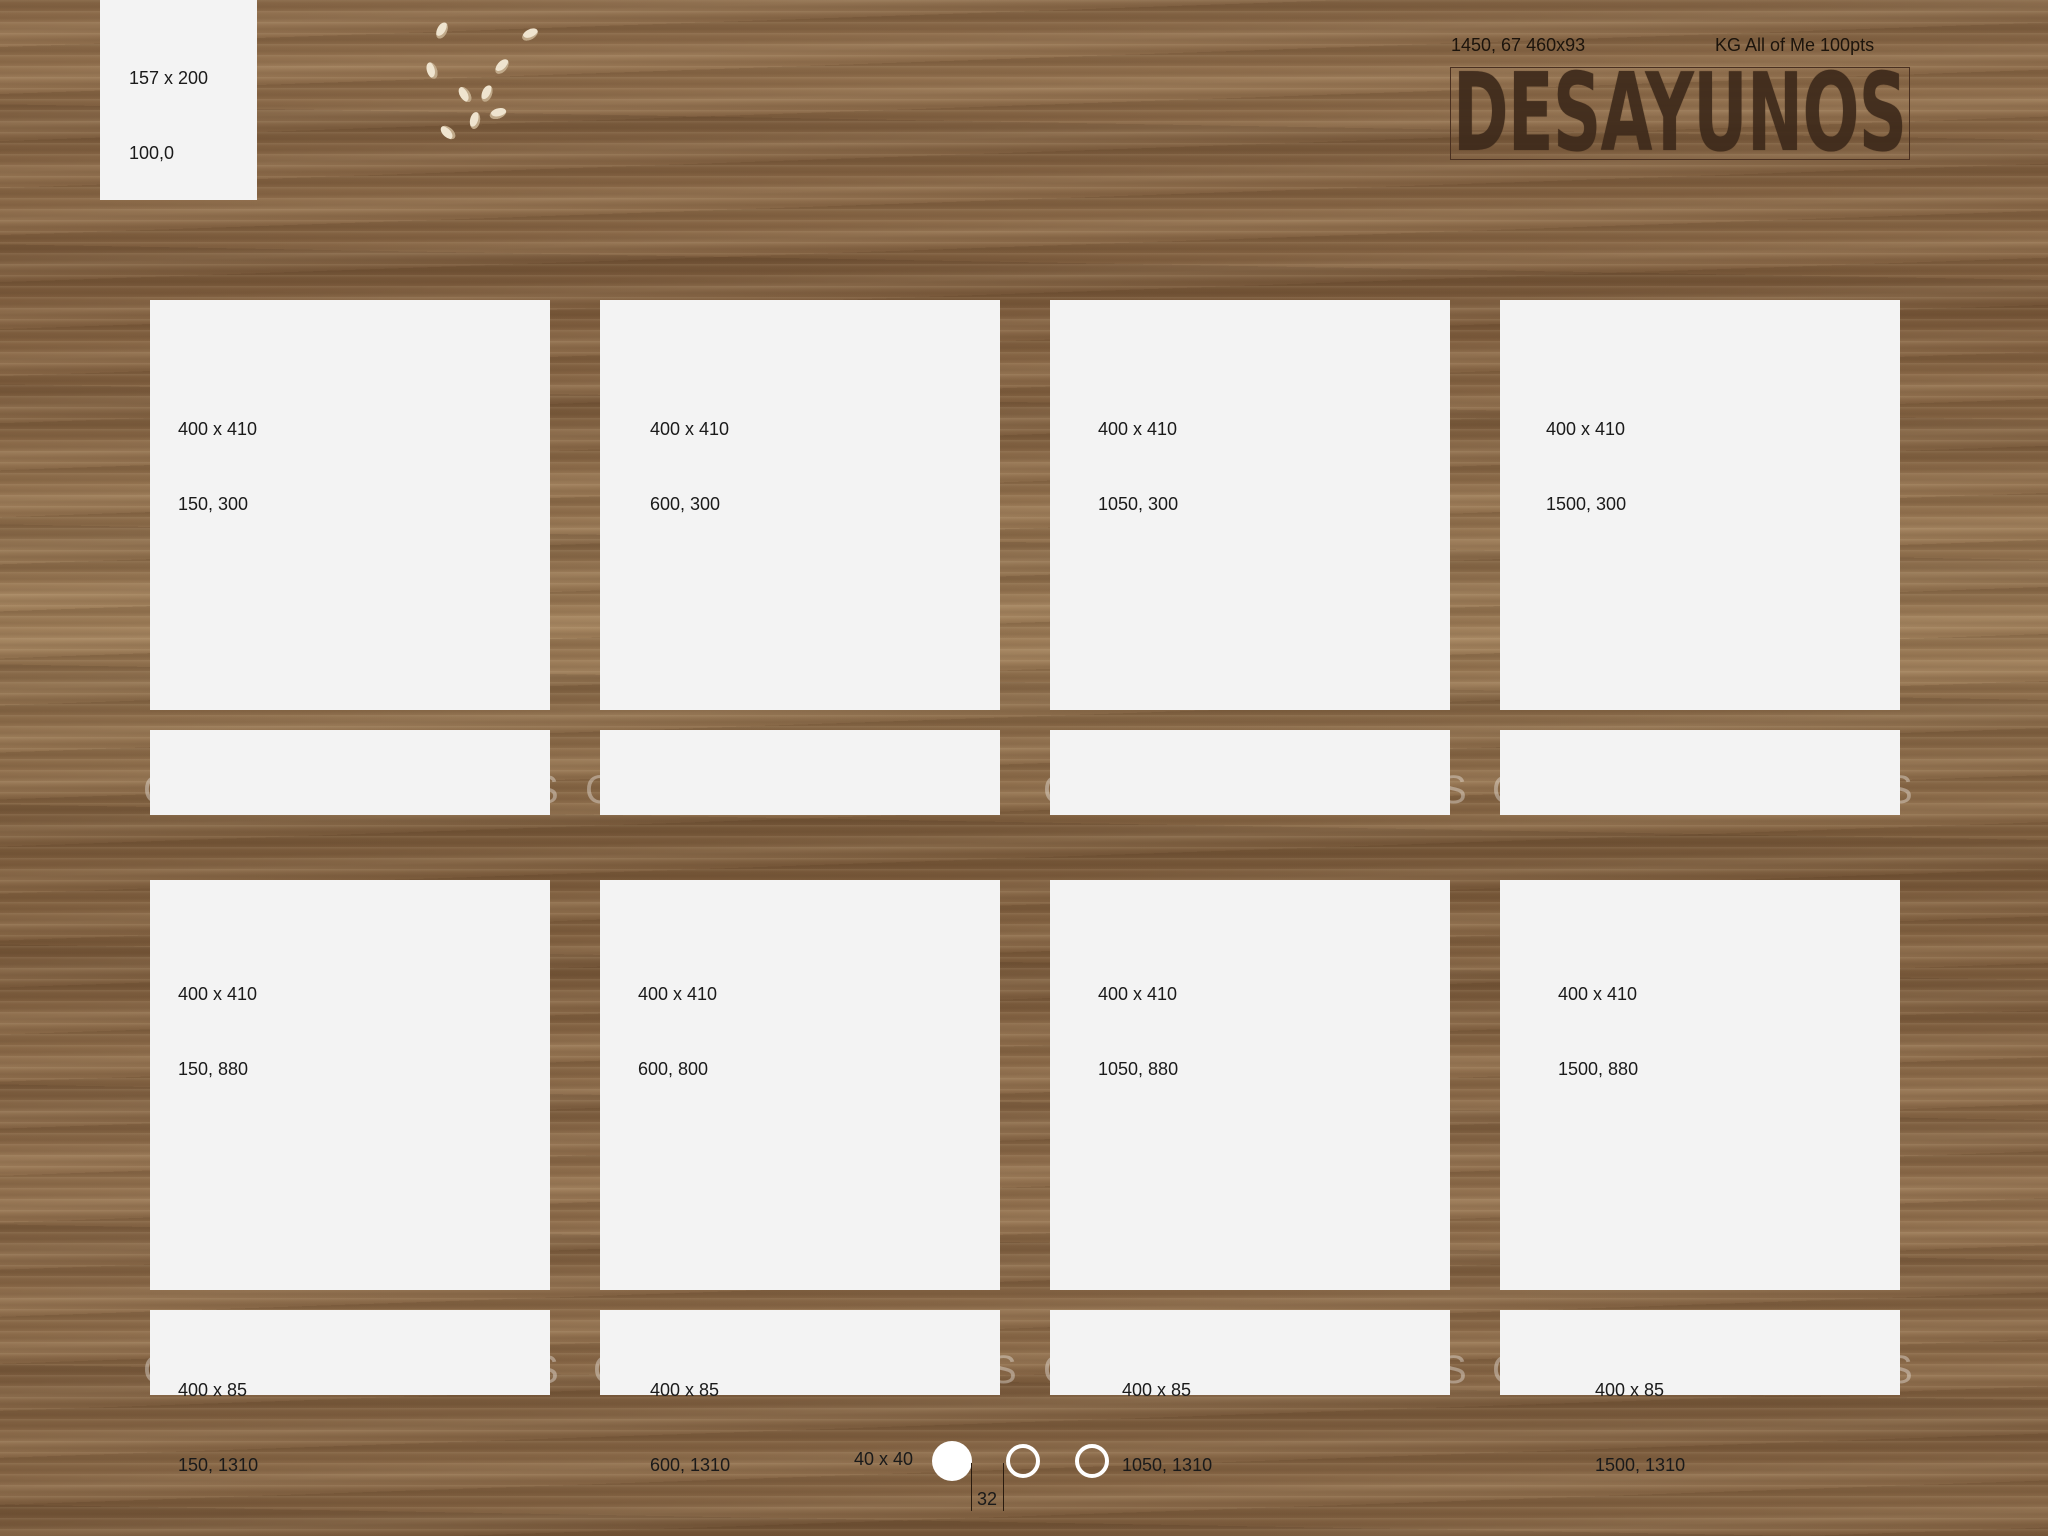 Image resolution: width=2048 pixels, height=1536 pixels. I want to click on card-position-label: 1050, 880, so click(1138, 1069).